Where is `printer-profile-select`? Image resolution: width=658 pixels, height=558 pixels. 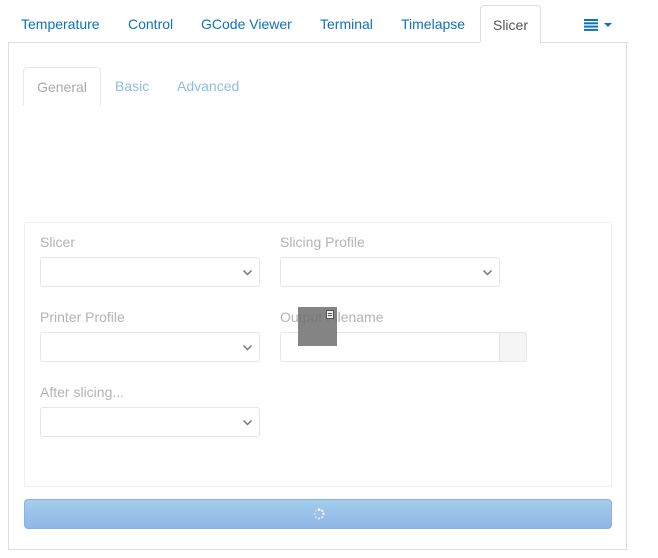 printer-profile-select is located at coordinates (150, 347).